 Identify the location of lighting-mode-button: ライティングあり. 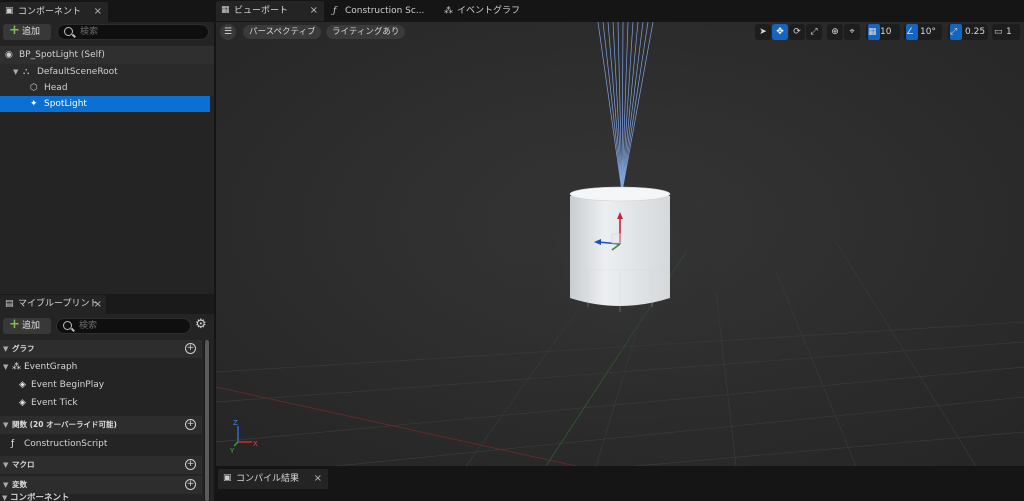
(366, 32).